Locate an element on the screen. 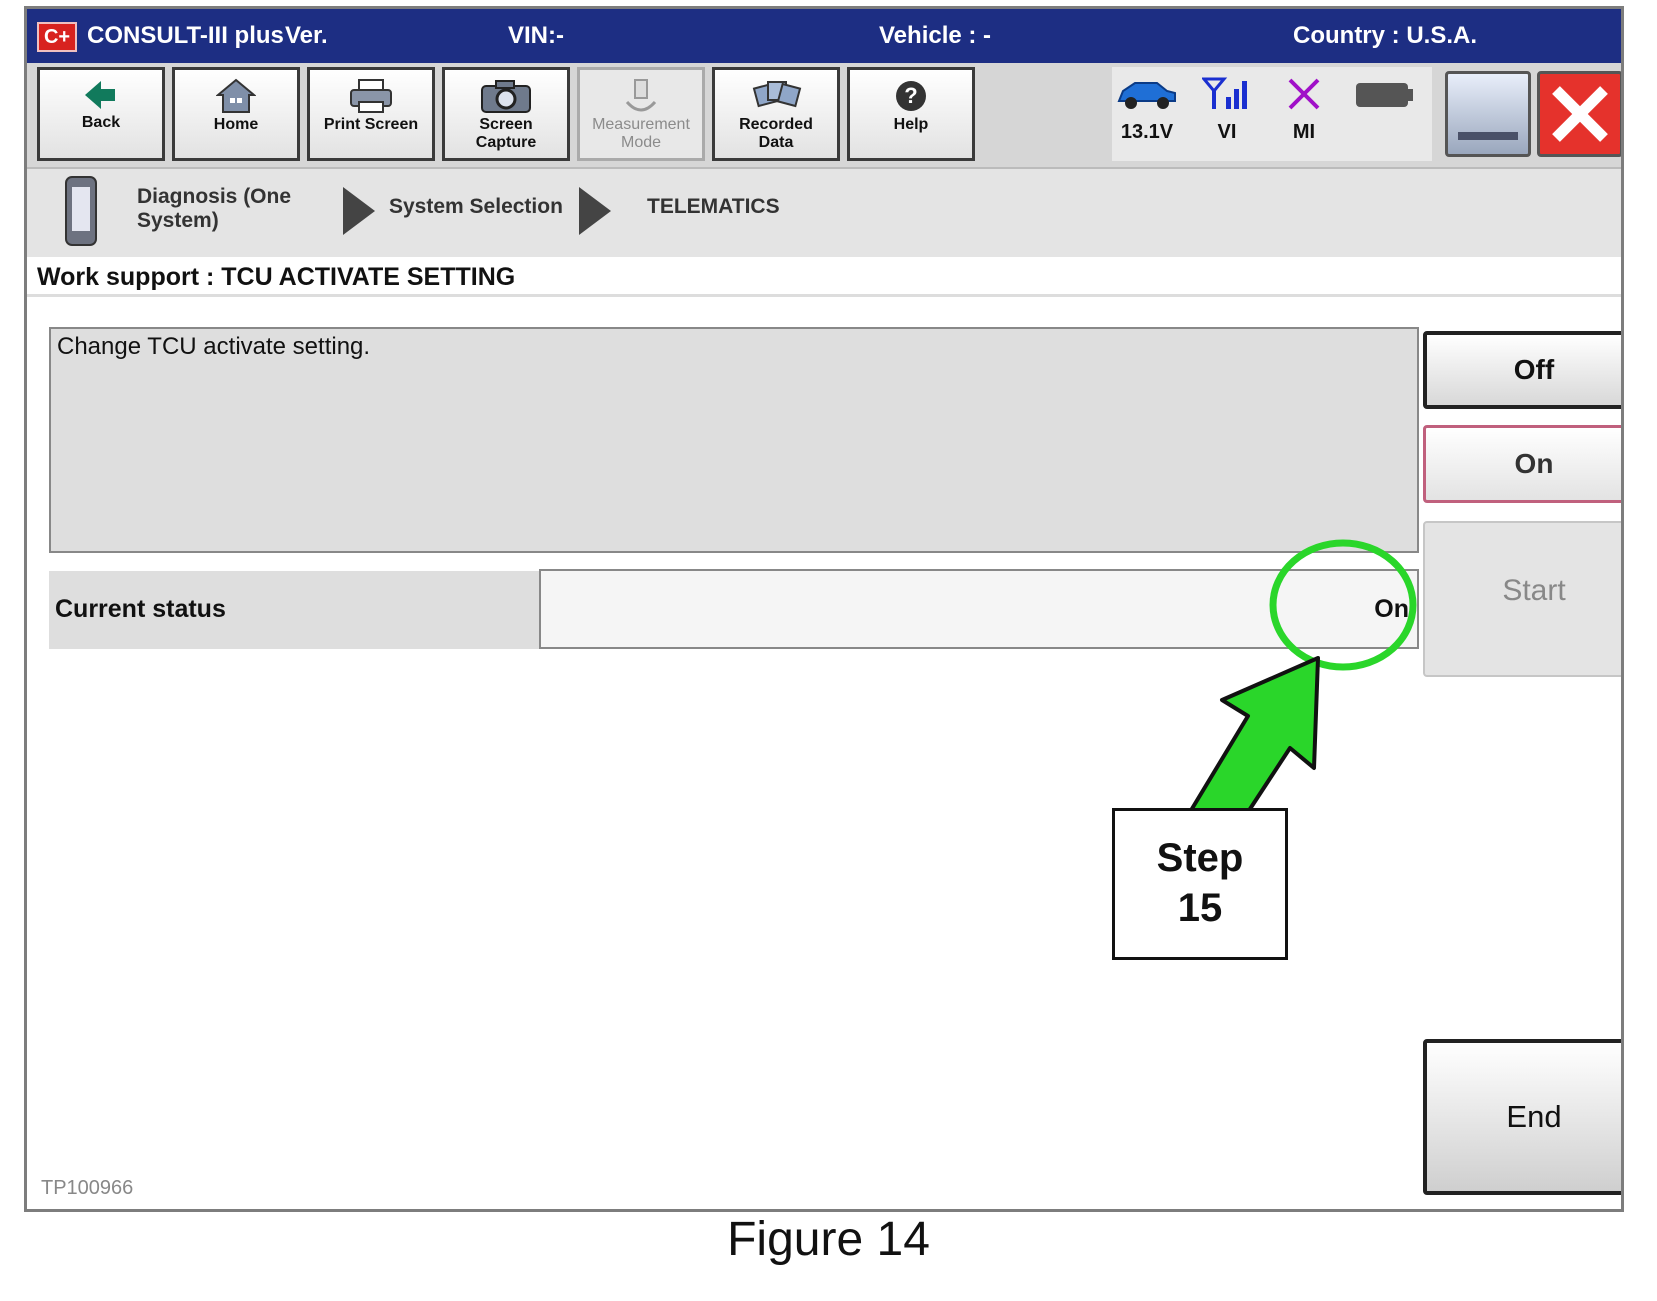  annotation-overlay is located at coordinates (1302, 676).